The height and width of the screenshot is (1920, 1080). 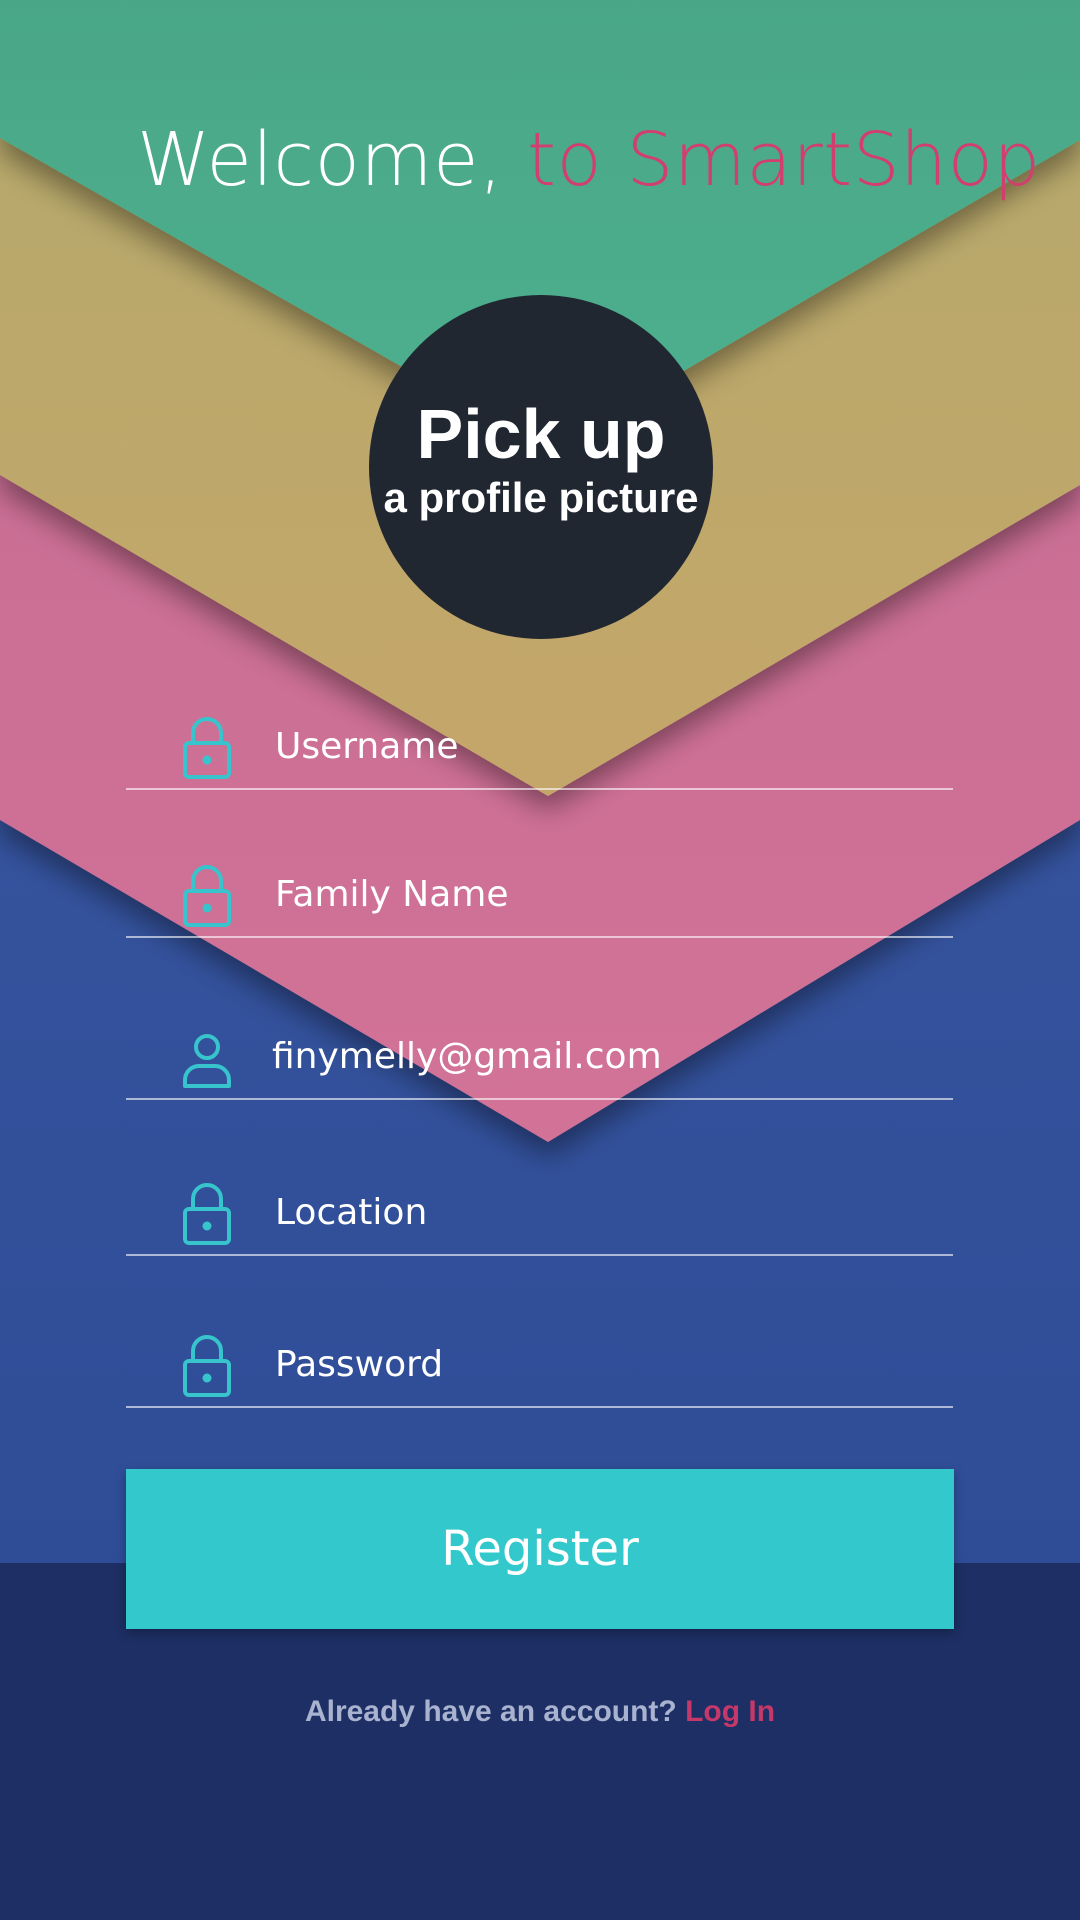 I want to click on family-name-field, so click(x=539, y=897).